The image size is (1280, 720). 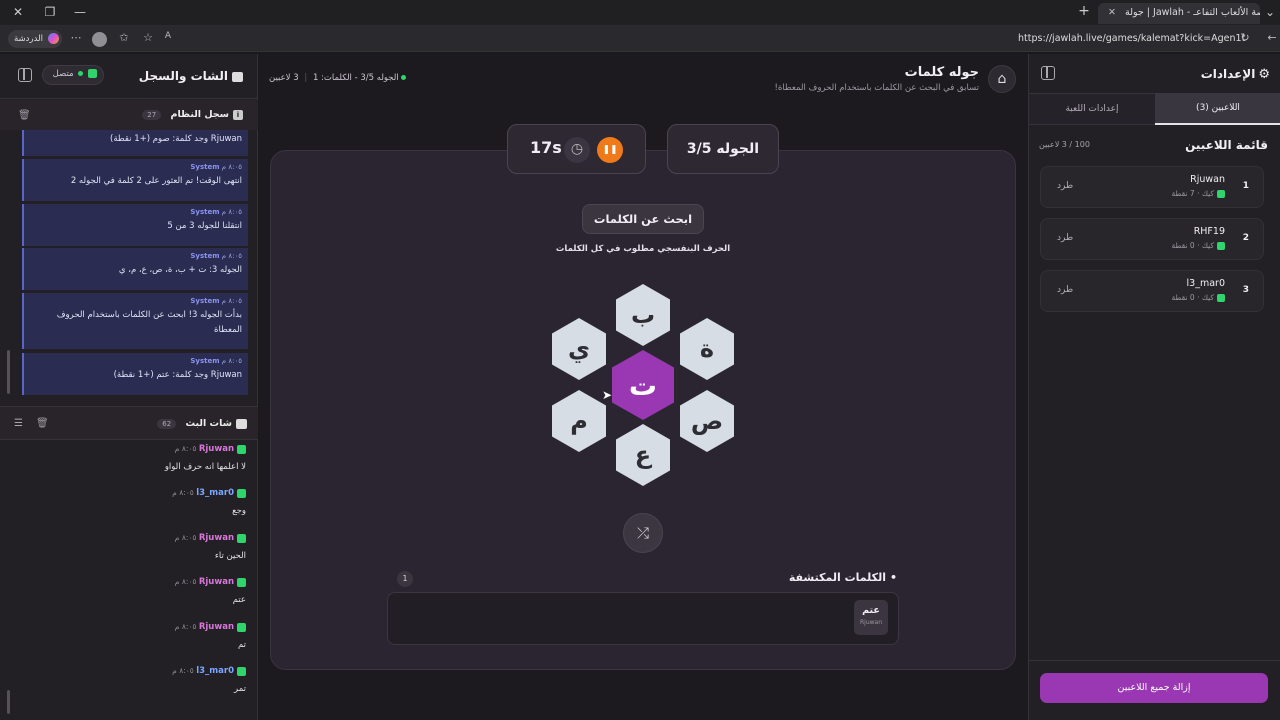 I want to click on log-entry-text: انتقلنا للجوله 3 من 5, so click(x=204, y=226).